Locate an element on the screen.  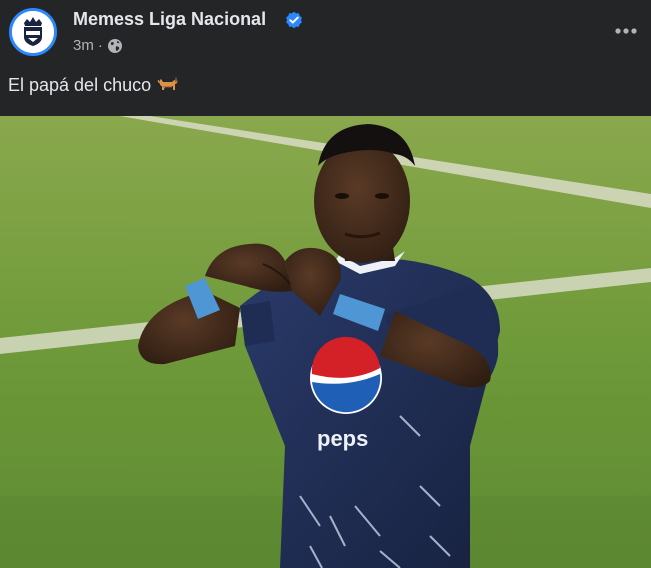
more-options-button is located at coordinates (626, 31).